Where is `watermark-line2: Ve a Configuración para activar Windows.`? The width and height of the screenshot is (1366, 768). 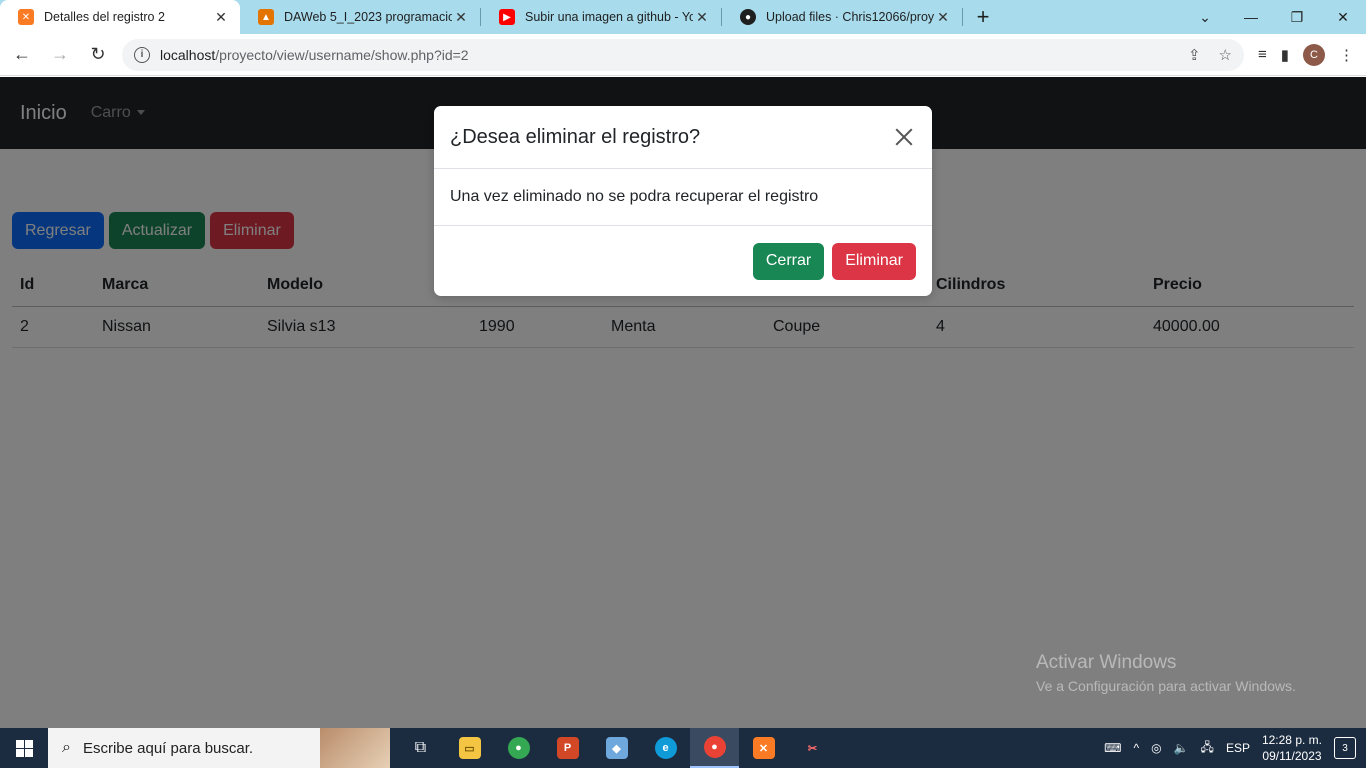
watermark-line2: Ve a Configuración para activar Windows. is located at coordinates (1166, 686).